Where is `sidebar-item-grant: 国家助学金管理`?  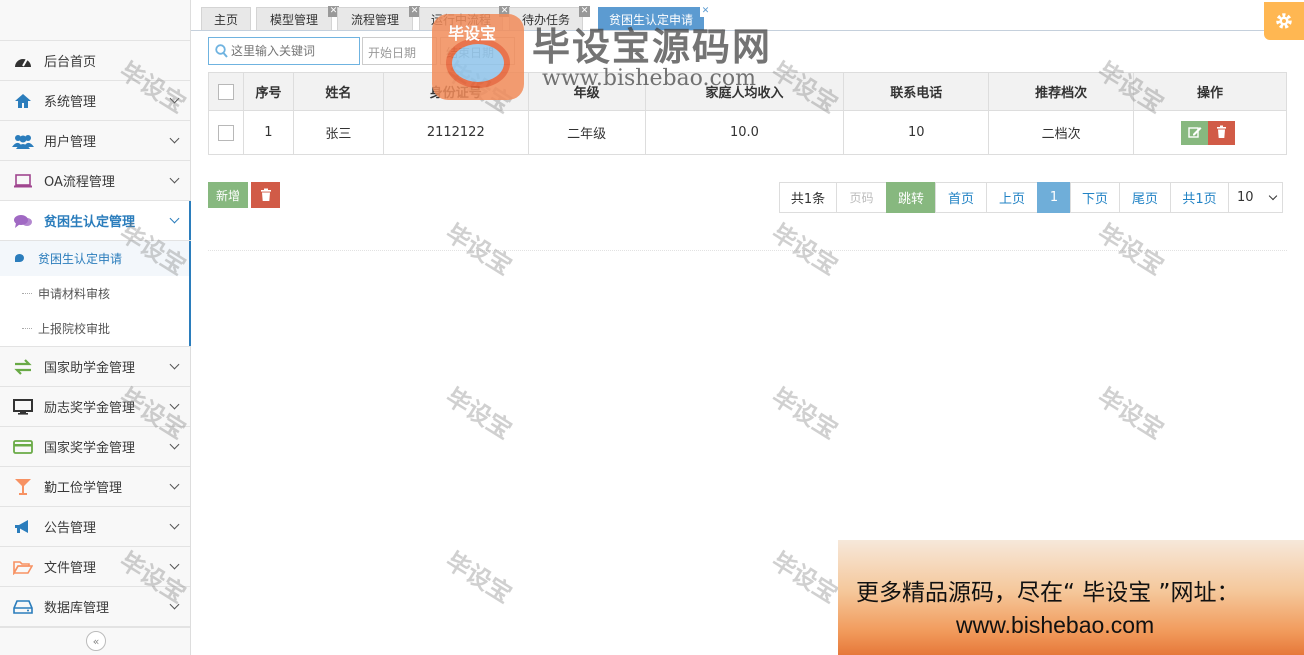 sidebar-item-grant: 国家助学金管理 is located at coordinates (95, 367).